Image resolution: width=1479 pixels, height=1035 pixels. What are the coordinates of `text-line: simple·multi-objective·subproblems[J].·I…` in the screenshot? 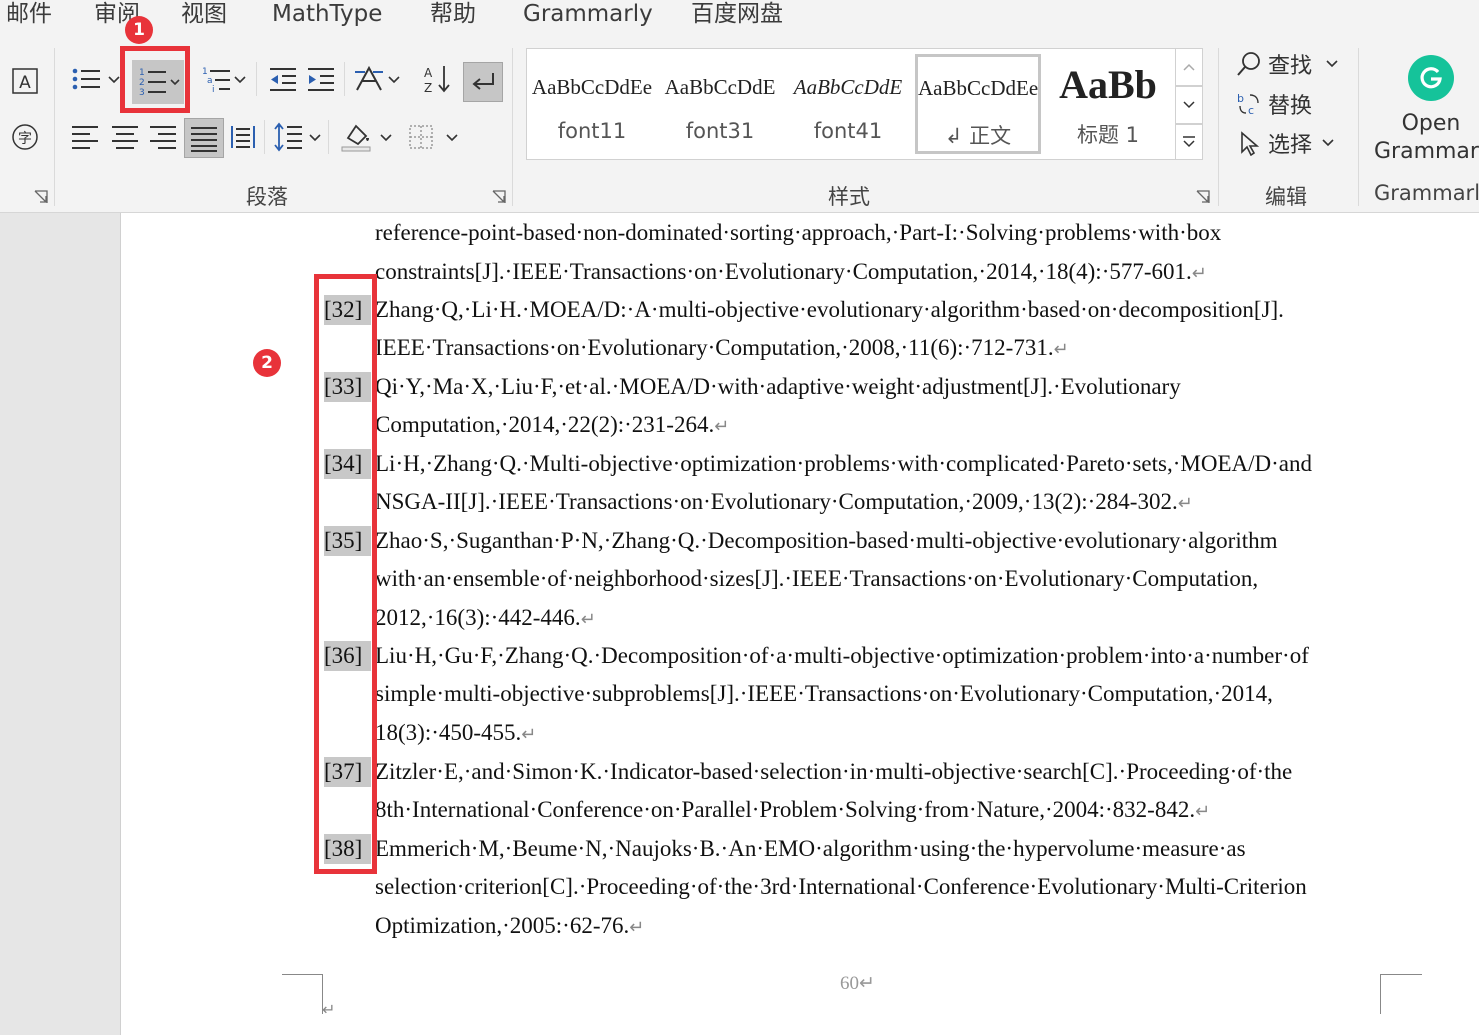 It's located at (824, 693).